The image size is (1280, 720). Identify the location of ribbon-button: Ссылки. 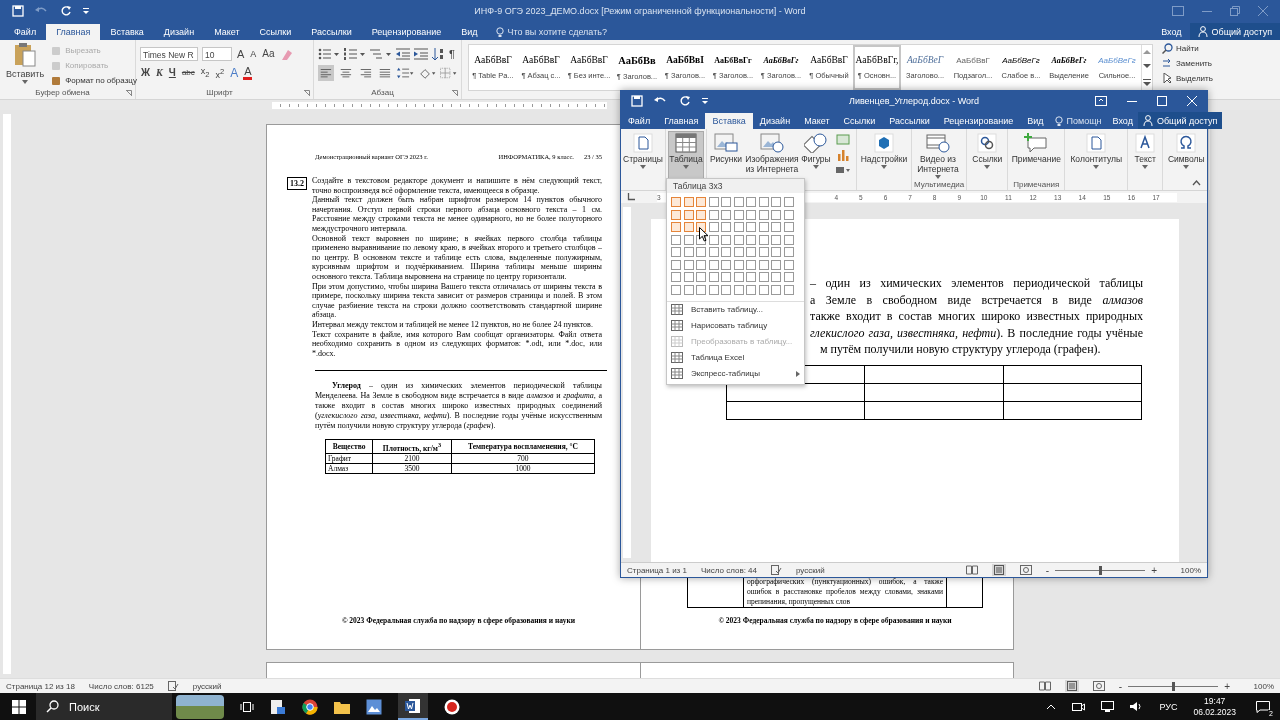
(987, 160).